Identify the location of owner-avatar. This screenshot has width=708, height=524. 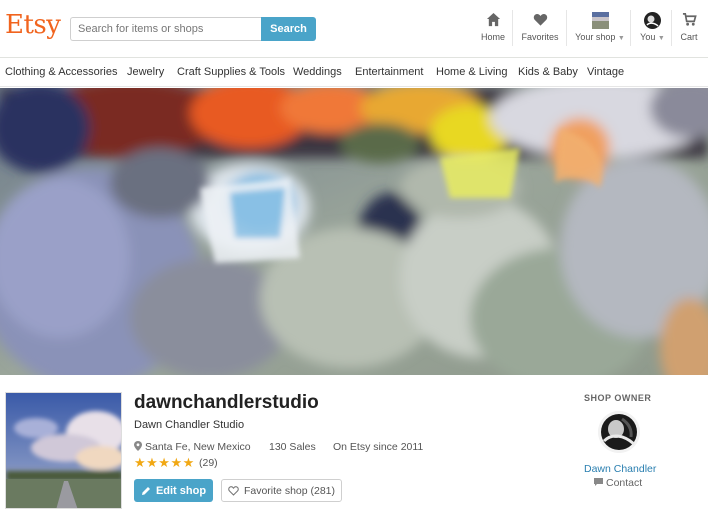
(619, 432).